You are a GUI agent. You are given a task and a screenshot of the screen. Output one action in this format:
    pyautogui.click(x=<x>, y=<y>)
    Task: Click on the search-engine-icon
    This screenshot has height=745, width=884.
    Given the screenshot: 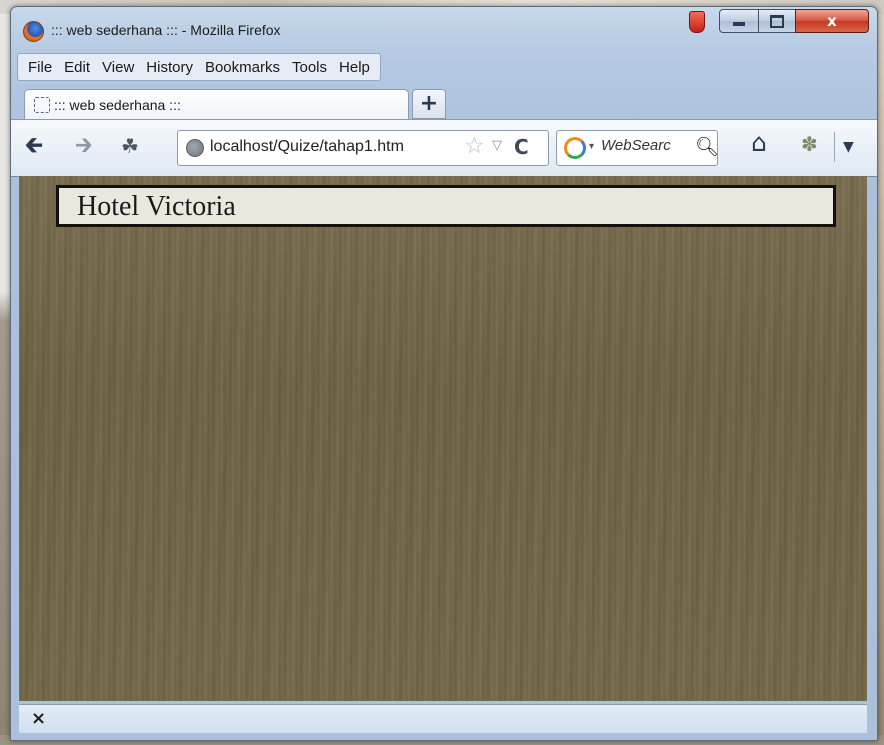 What is the action you would take?
    pyautogui.click(x=575, y=148)
    